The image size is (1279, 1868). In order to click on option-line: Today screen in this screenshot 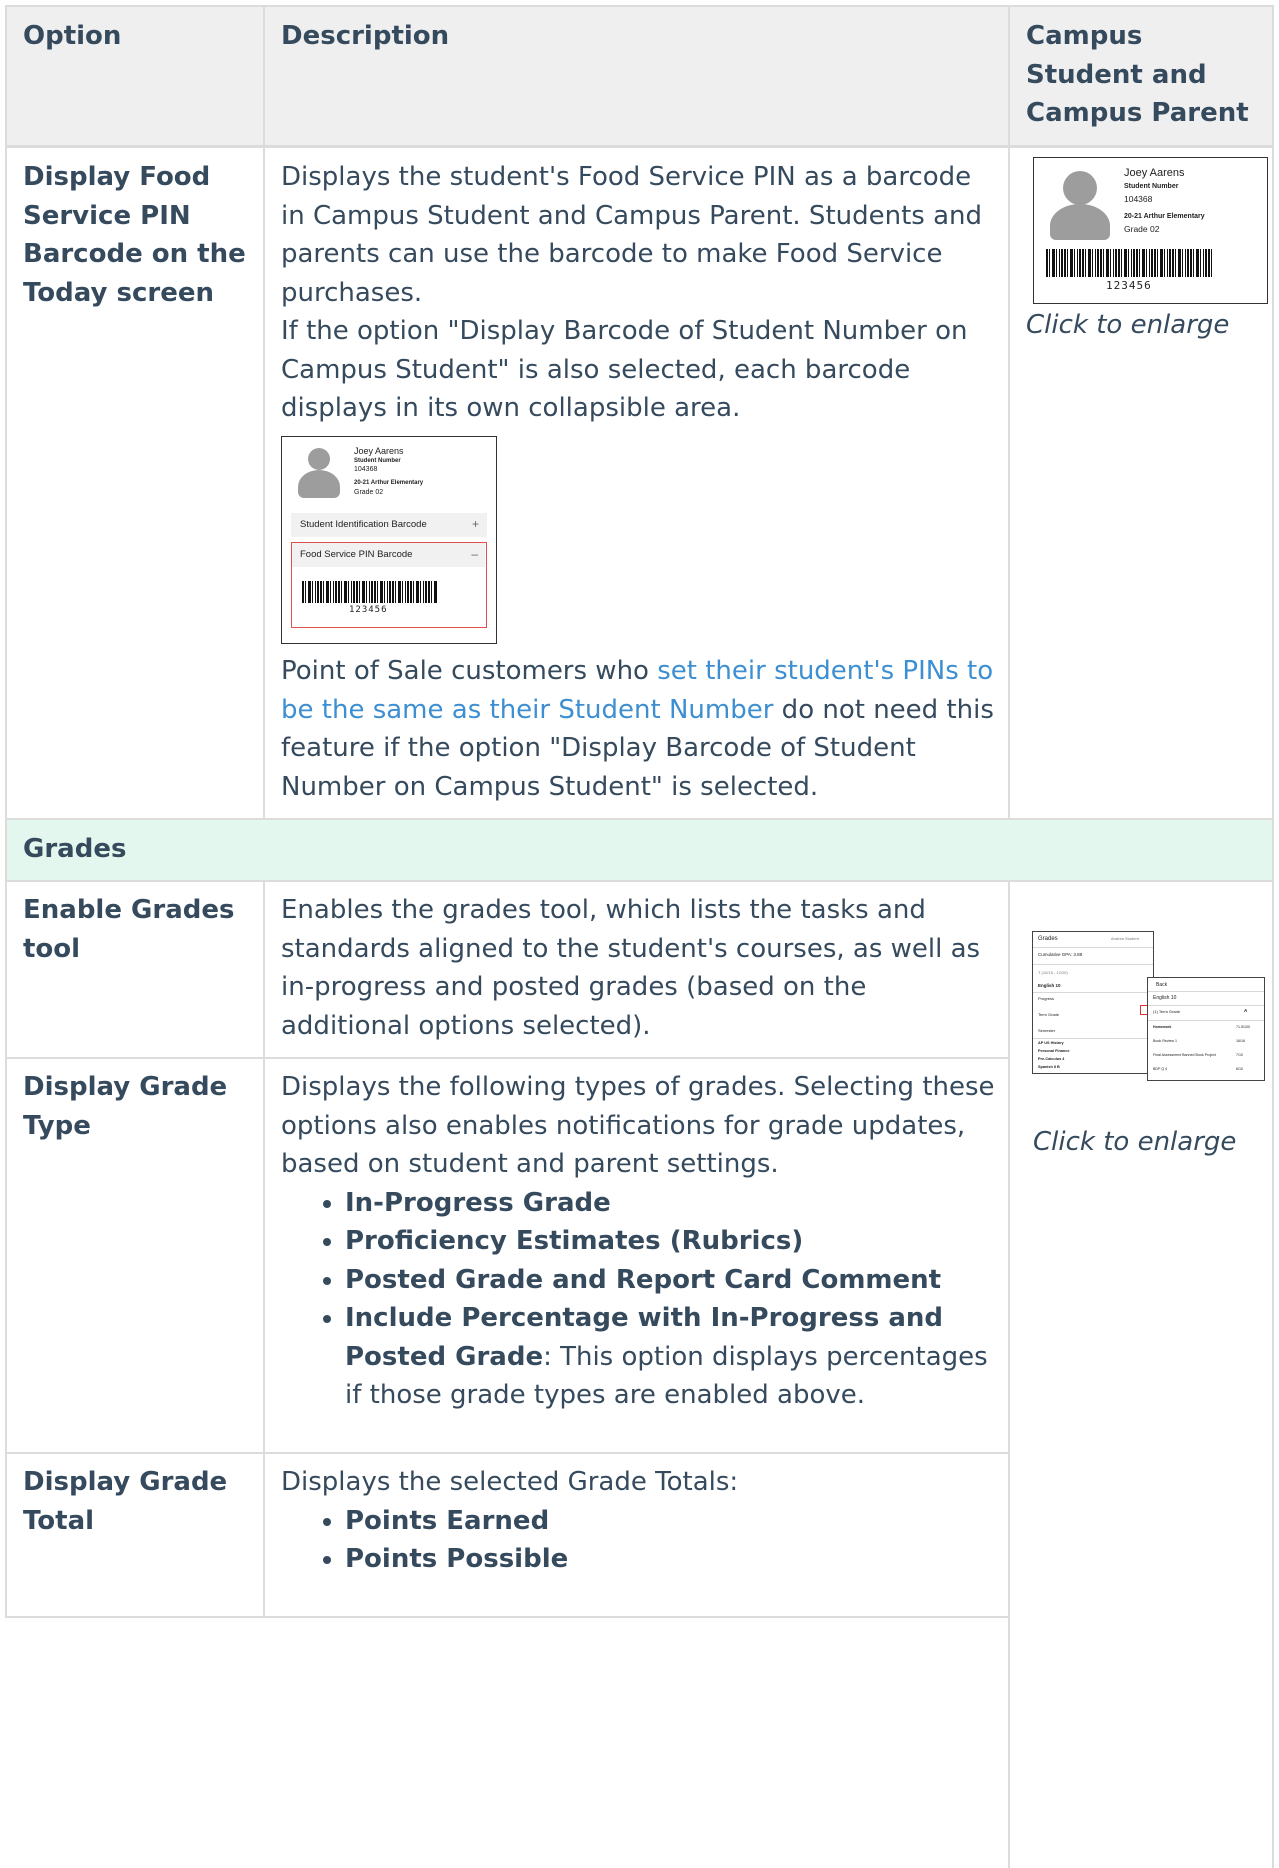, I will do `click(118, 292)`.